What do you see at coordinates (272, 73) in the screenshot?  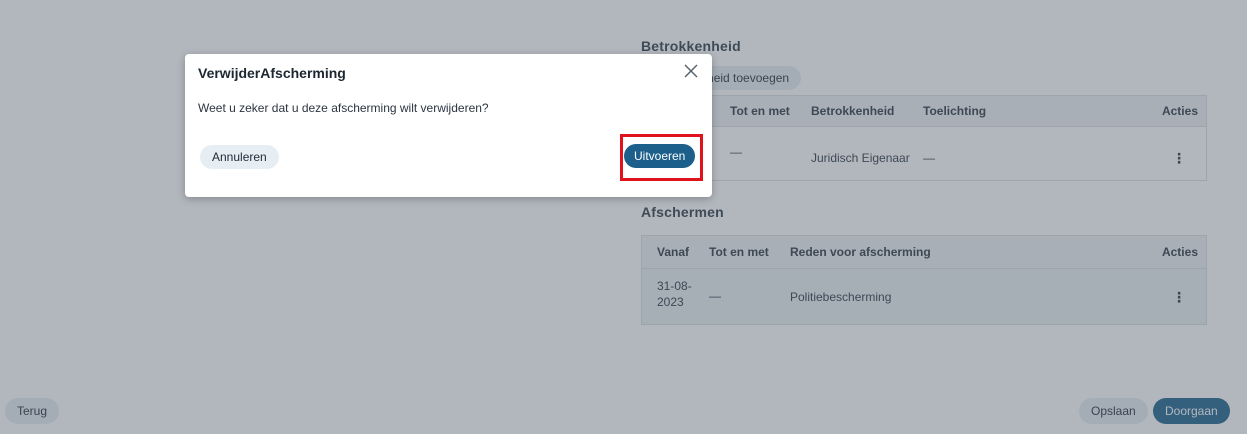 I see `modal-title: VerwijderAfscherming` at bounding box center [272, 73].